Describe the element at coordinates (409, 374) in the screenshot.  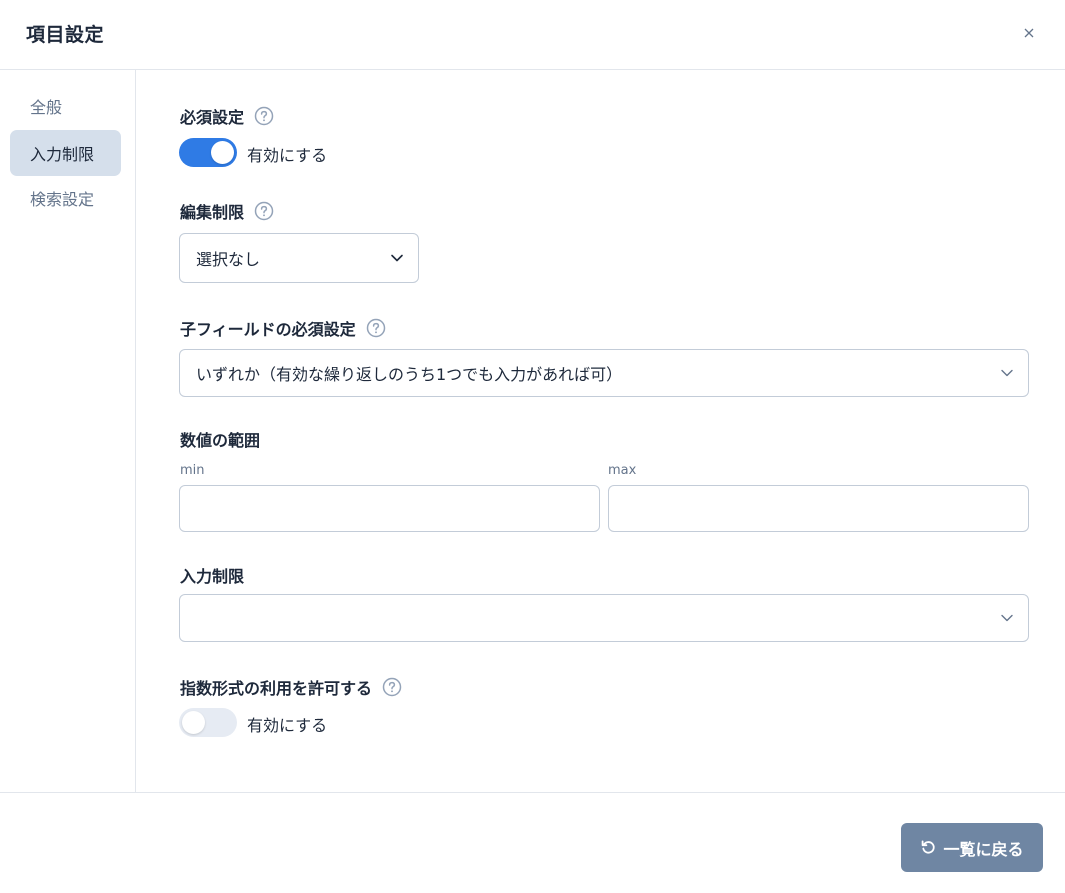
I see `child-required-value: いずれか（有効な繰り返しのうち1つでも入力があれば可）` at that location.